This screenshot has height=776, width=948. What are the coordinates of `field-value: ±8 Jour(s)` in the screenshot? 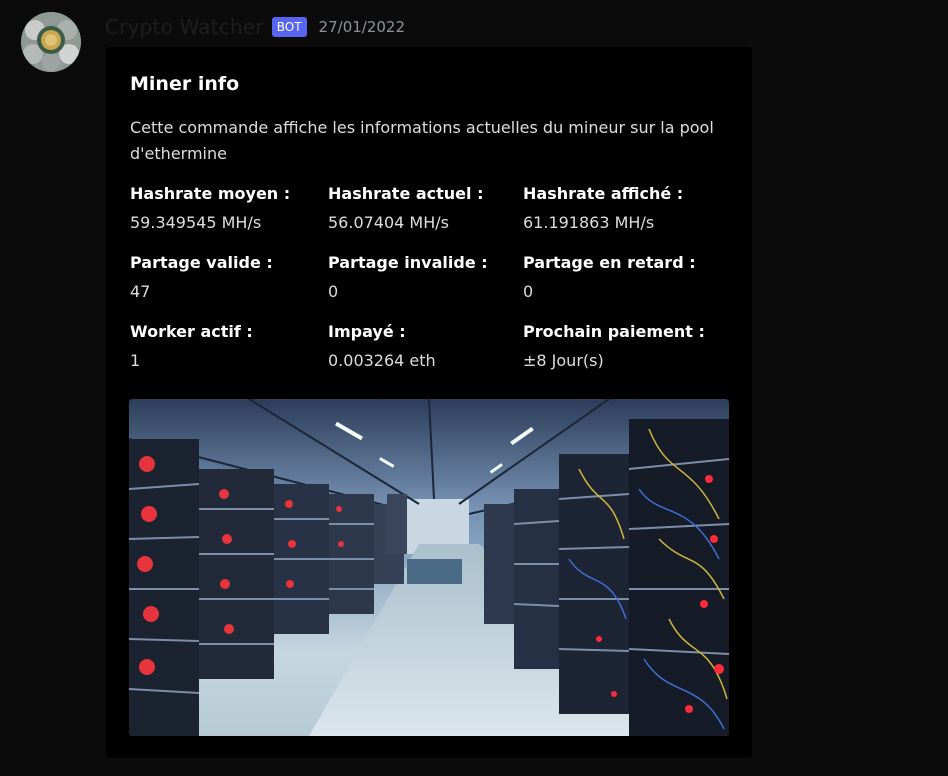 It's located at (563, 360).